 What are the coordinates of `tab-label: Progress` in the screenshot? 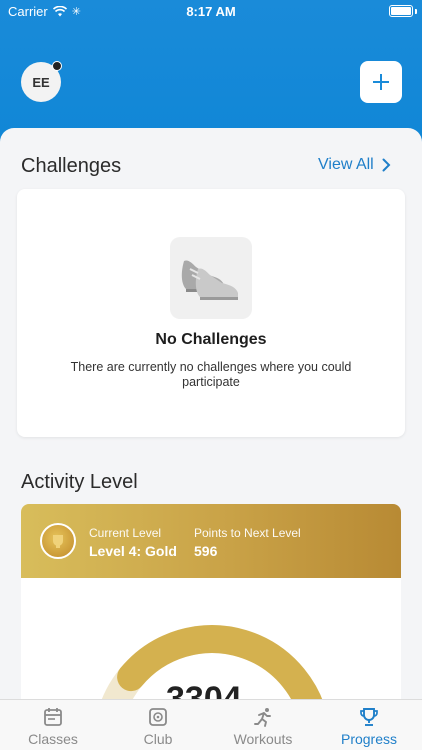 It's located at (369, 739).